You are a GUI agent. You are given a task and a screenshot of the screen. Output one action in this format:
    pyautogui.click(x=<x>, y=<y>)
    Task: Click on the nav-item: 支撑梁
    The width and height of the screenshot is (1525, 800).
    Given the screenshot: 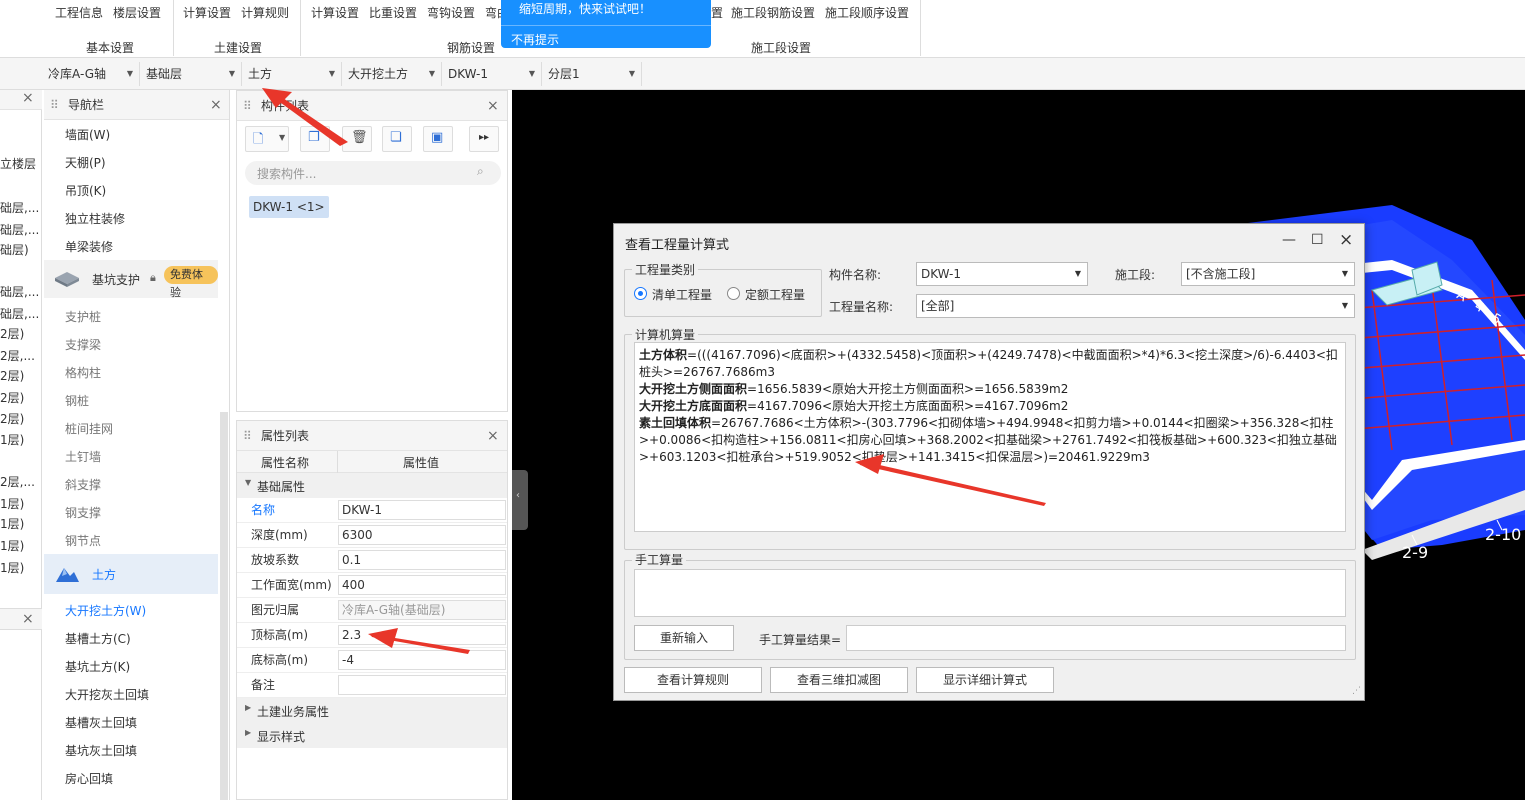 What is the action you would take?
    pyautogui.click(x=83, y=344)
    